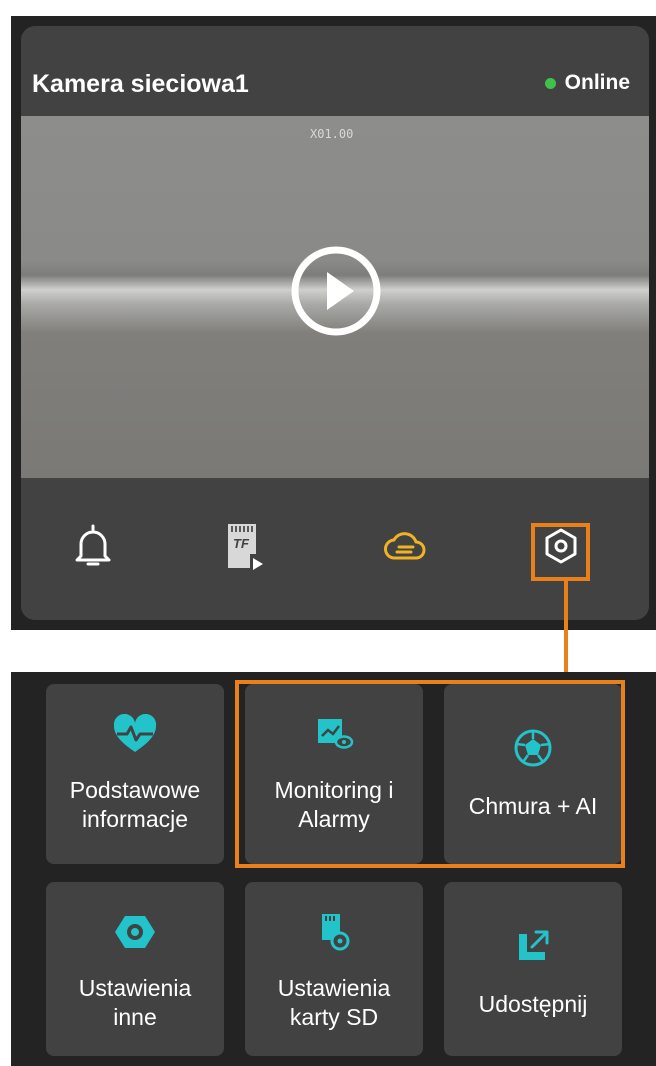 This screenshot has width=656, height=1066. What do you see at coordinates (135, 733) in the screenshot?
I see `heart-pulse-icon` at bounding box center [135, 733].